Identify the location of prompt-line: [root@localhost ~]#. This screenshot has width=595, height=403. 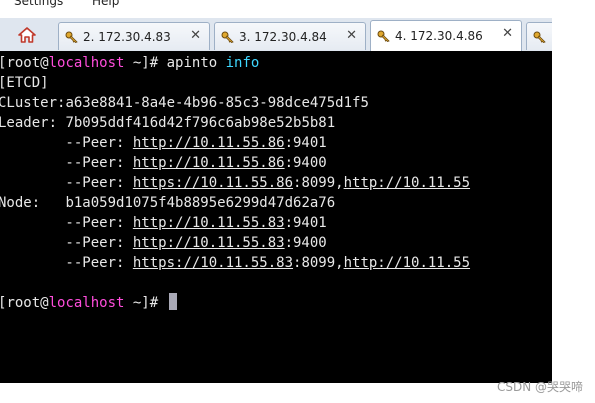
(88, 303).